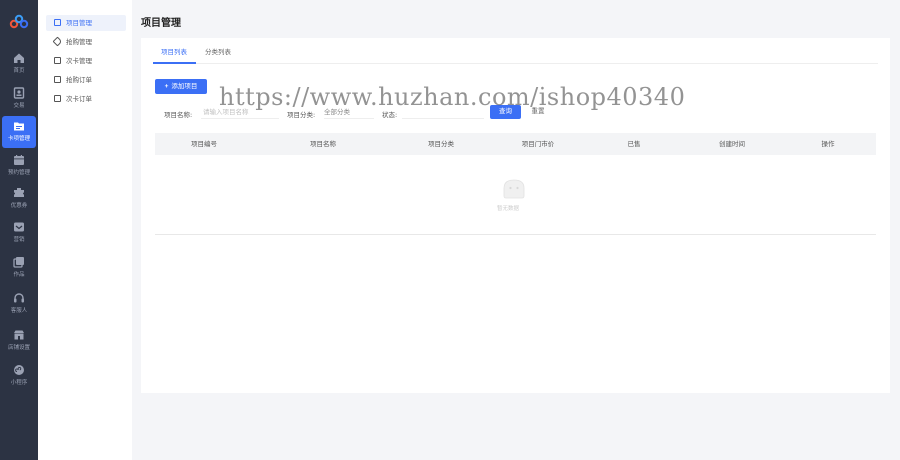  Describe the element at coordinates (57, 60) in the screenshot. I see `card-icon` at that location.